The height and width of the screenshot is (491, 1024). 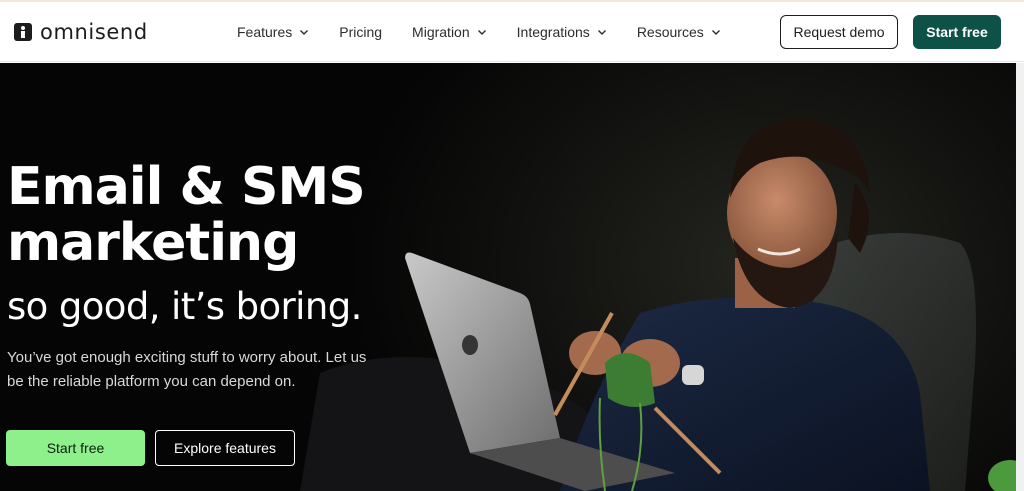 I want to click on start-free-nav-button: Start free, so click(x=957, y=32).